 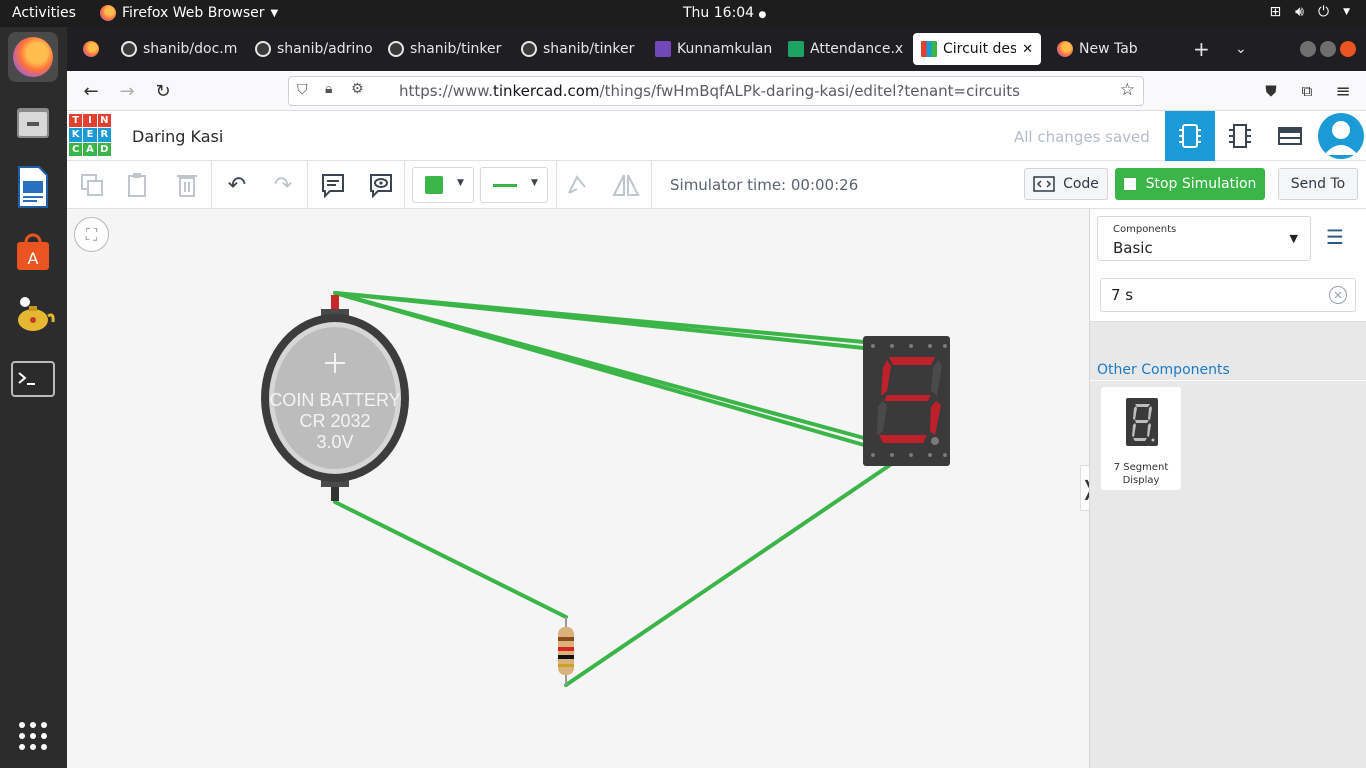 I want to click on tab-github-1: shanib/doc.m, so click(x=176, y=49).